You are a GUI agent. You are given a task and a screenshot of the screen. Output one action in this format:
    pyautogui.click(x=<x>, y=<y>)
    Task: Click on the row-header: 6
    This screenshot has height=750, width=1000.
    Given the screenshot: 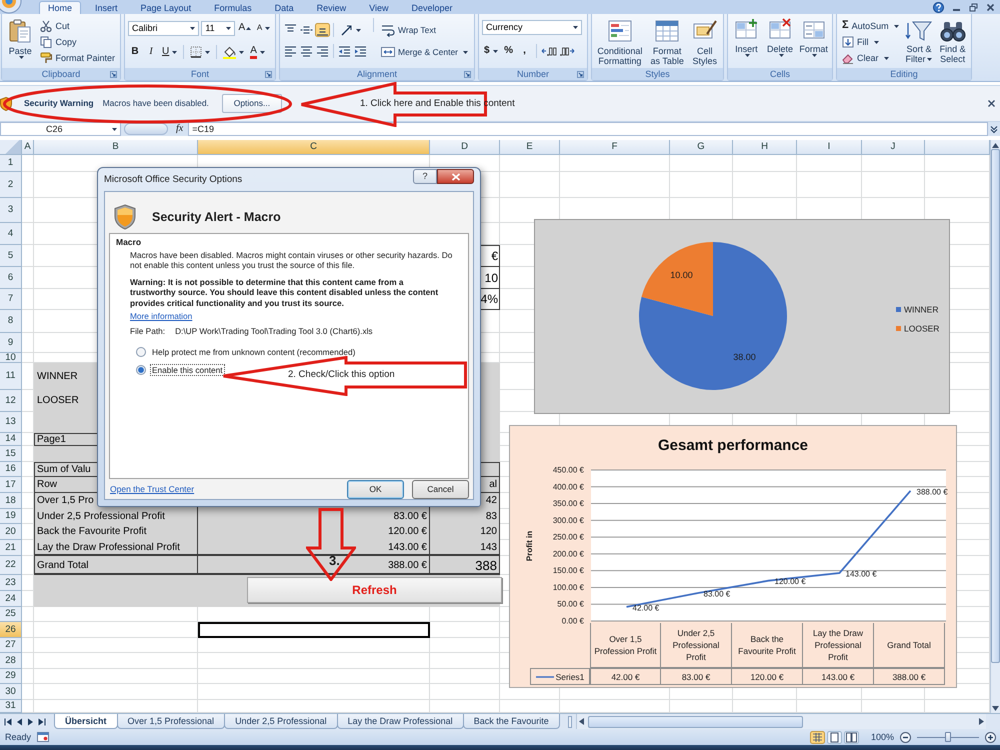 What is the action you would take?
    pyautogui.click(x=11, y=278)
    